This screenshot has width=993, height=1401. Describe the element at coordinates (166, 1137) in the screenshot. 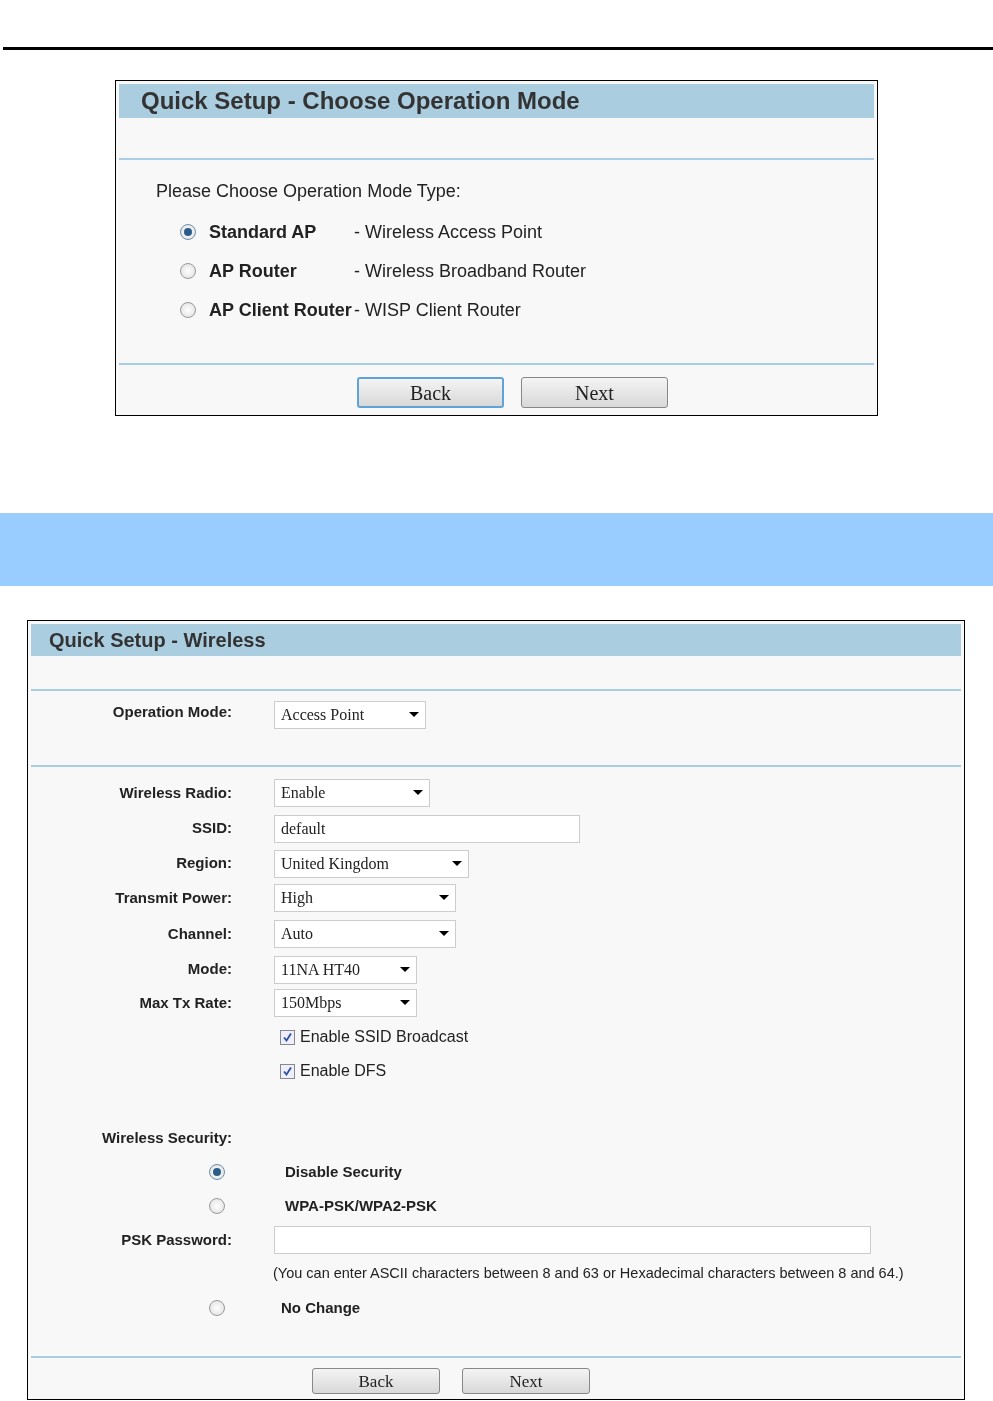

I see `section-label: Wireless Security:` at that location.